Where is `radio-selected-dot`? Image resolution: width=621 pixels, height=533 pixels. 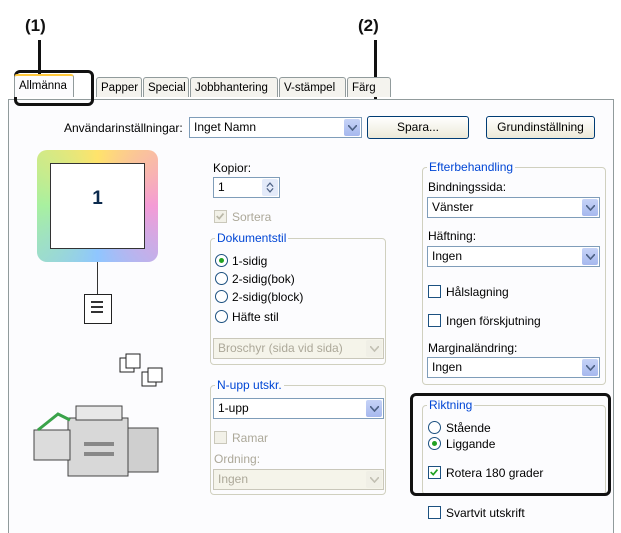 radio-selected-dot is located at coordinates (221, 260).